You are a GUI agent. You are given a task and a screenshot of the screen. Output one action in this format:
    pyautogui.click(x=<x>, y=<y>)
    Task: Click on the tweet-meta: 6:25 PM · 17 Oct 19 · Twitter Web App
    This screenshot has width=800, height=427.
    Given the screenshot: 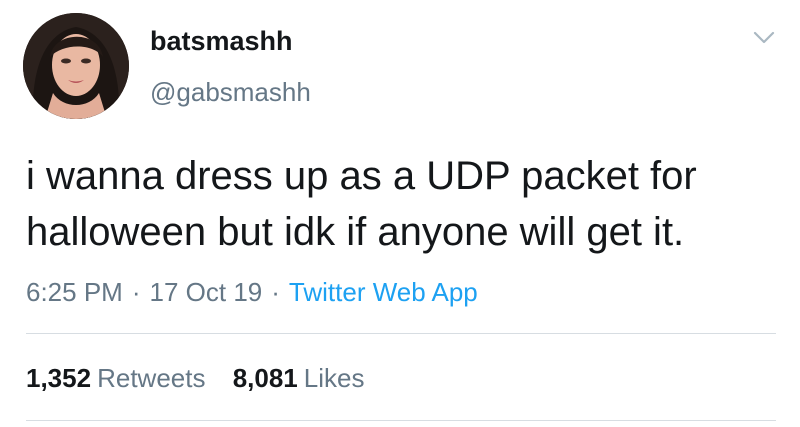 What is the action you would take?
    pyautogui.click(x=252, y=292)
    